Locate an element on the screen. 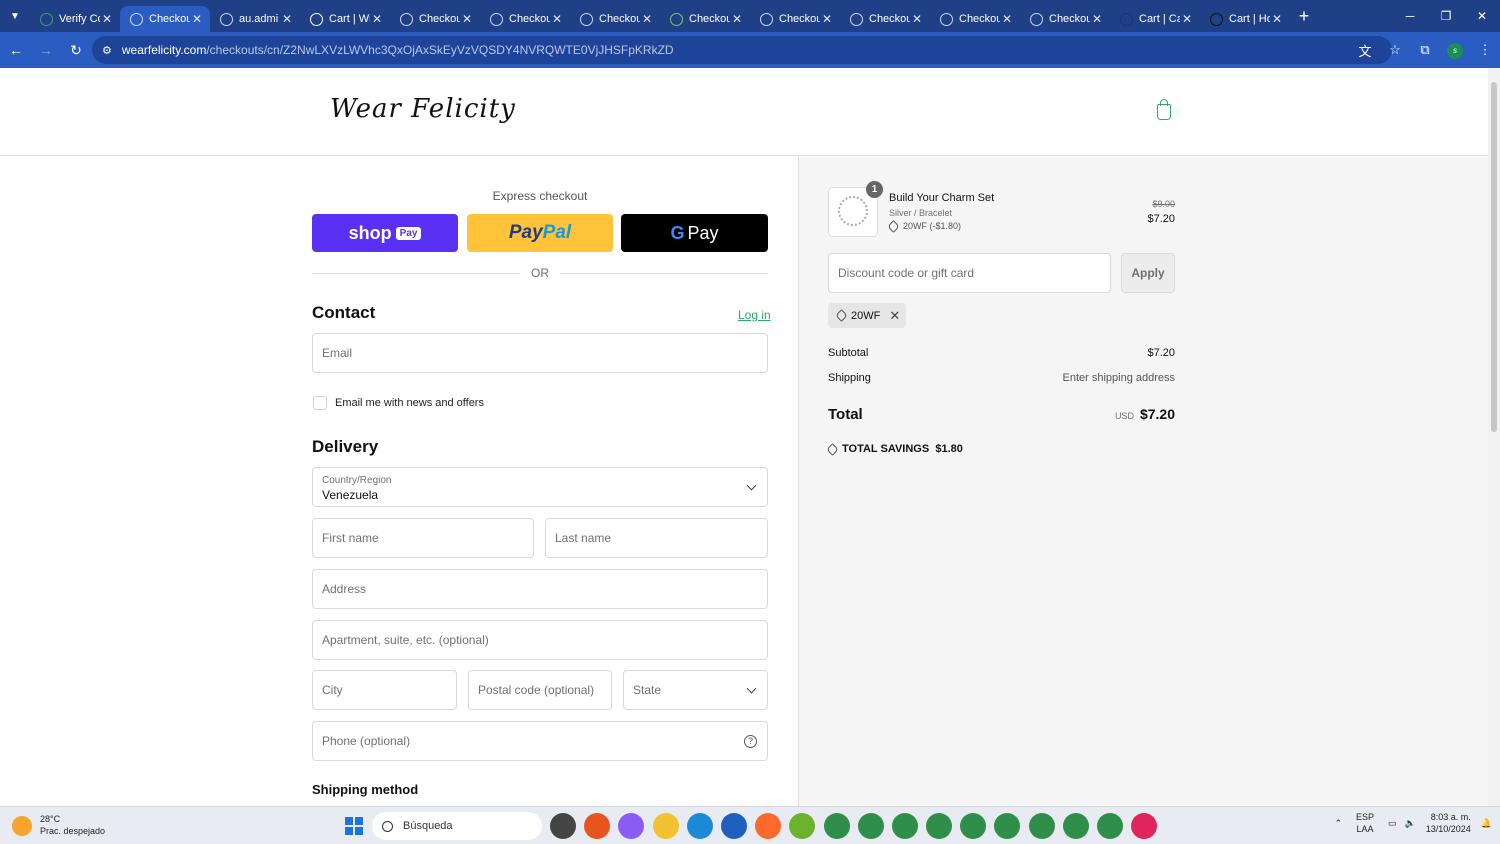 The width and height of the screenshot is (1500, 844). phone-field: Phone (optional) ? is located at coordinates (540, 741).